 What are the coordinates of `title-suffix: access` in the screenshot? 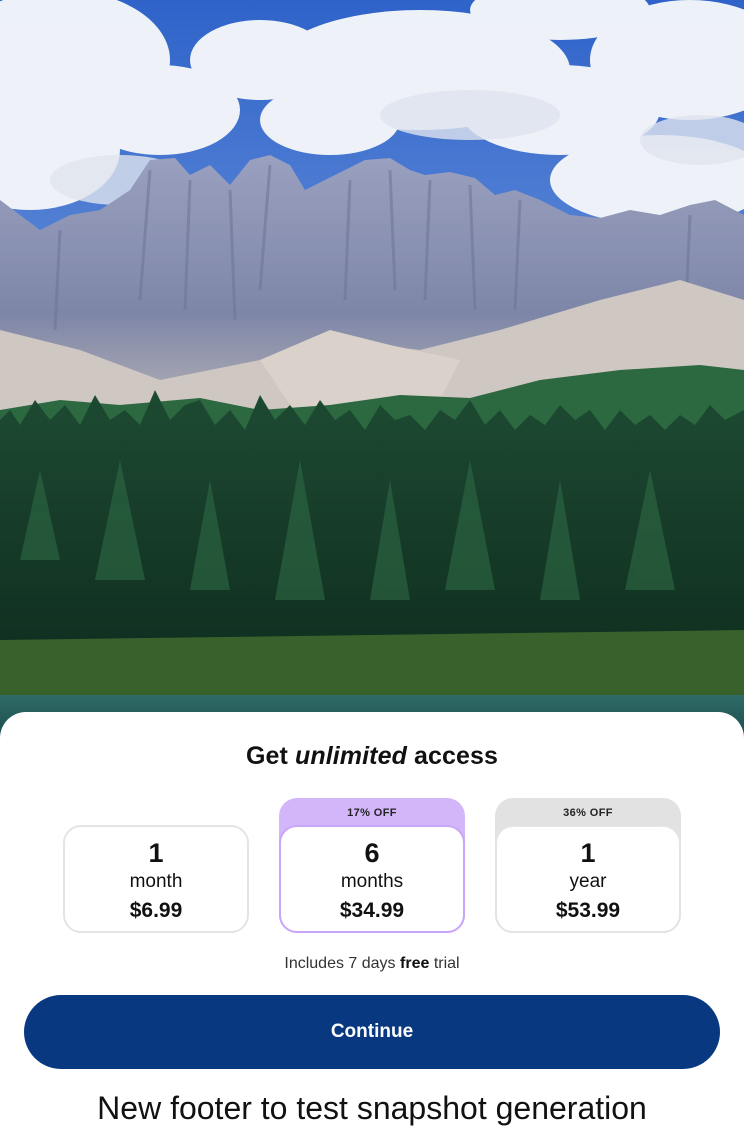 It's located at (456, 756).